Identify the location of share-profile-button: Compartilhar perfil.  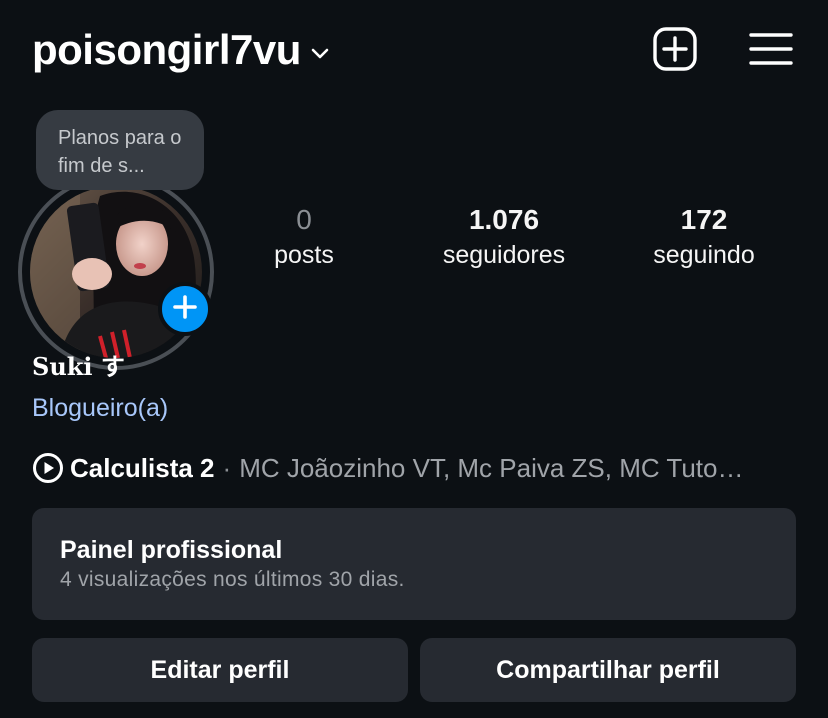
(608, 670).